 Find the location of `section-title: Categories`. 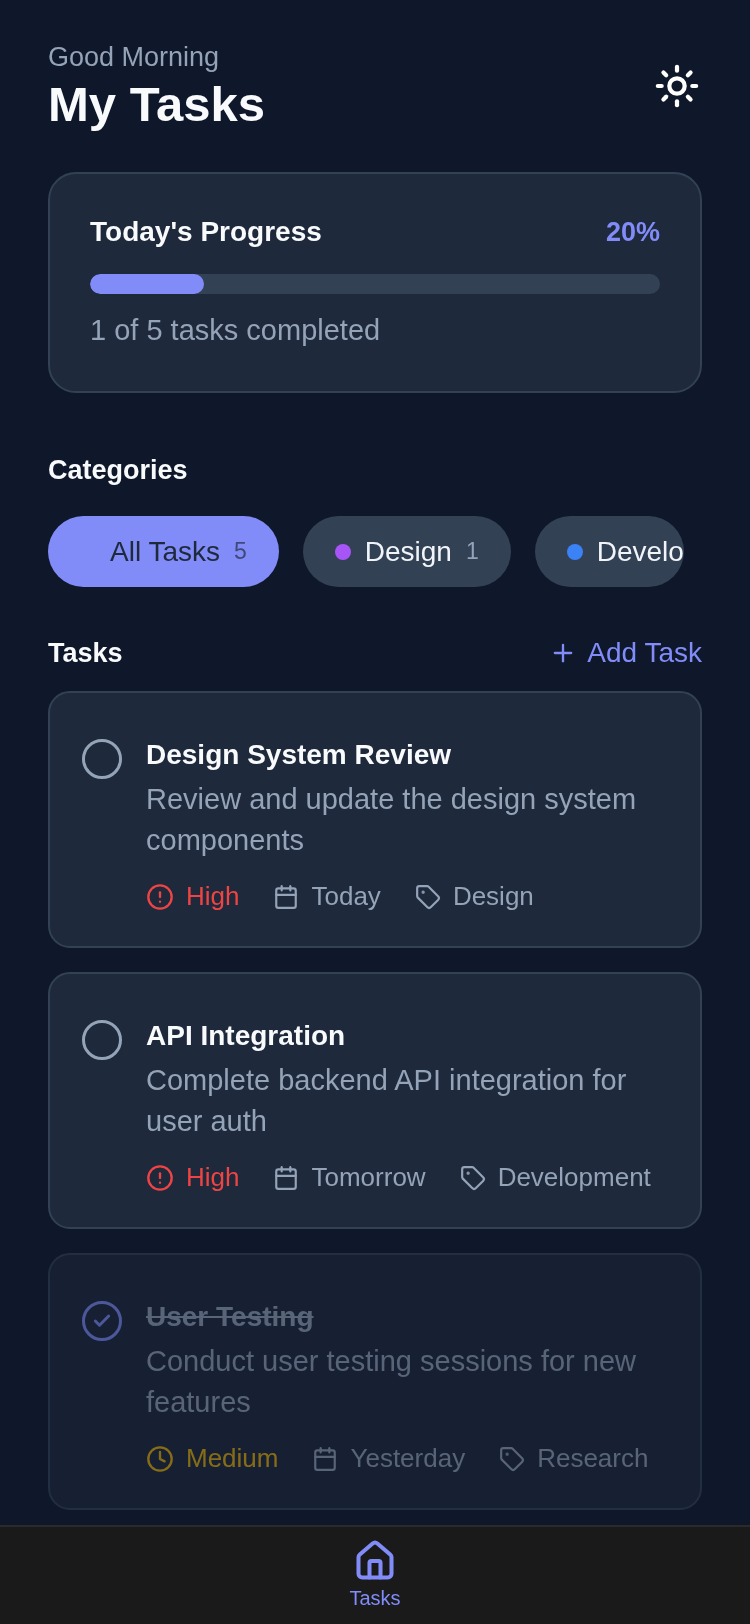

section-title: Categories is located at coordinates (118, 470).